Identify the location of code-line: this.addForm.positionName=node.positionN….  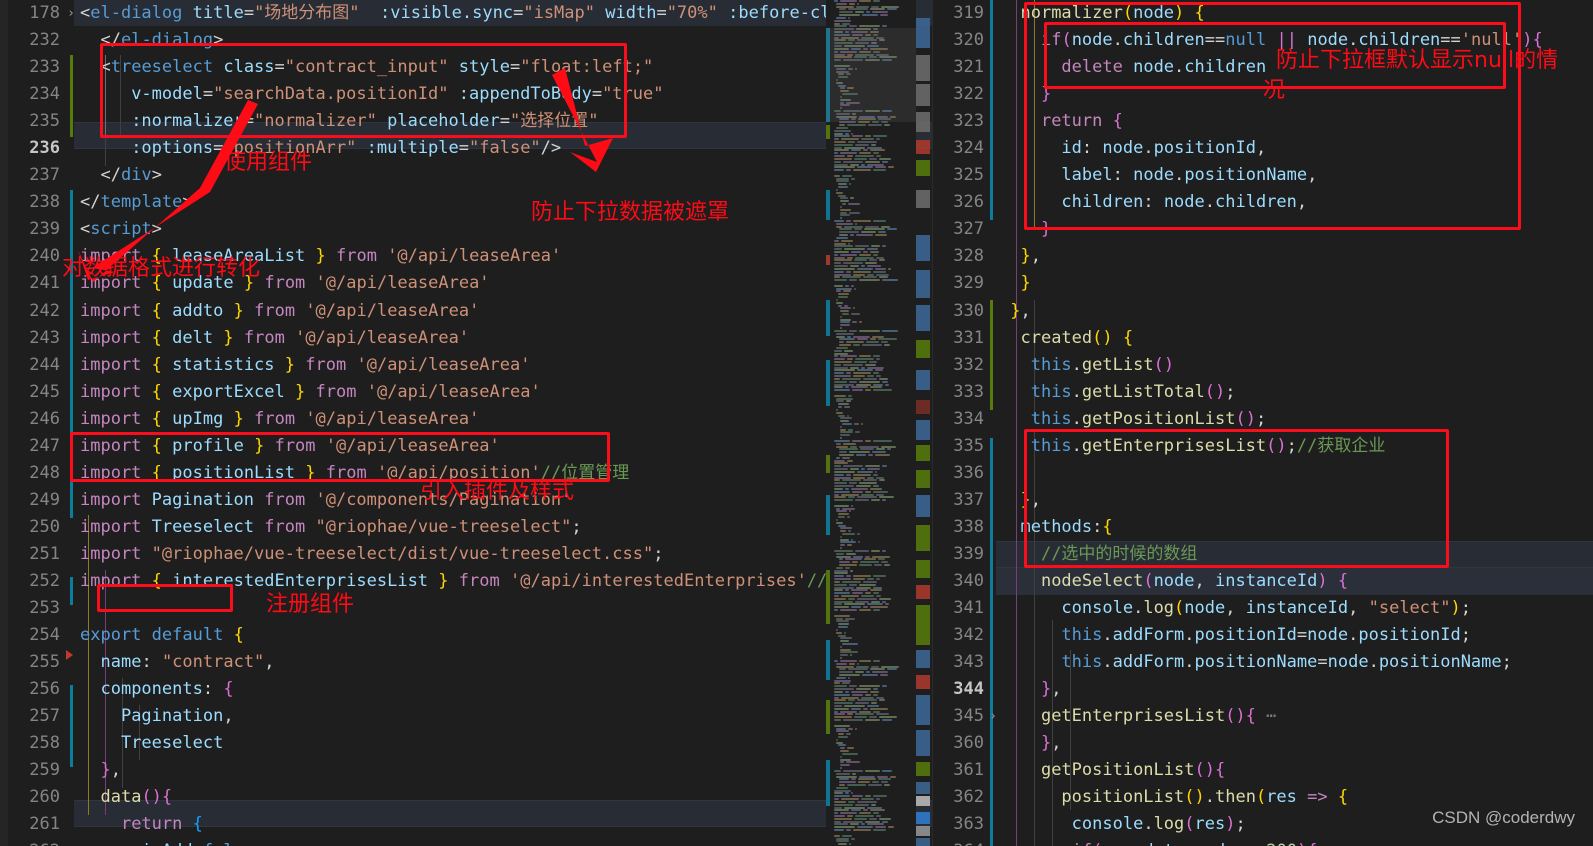
(1271, 662).